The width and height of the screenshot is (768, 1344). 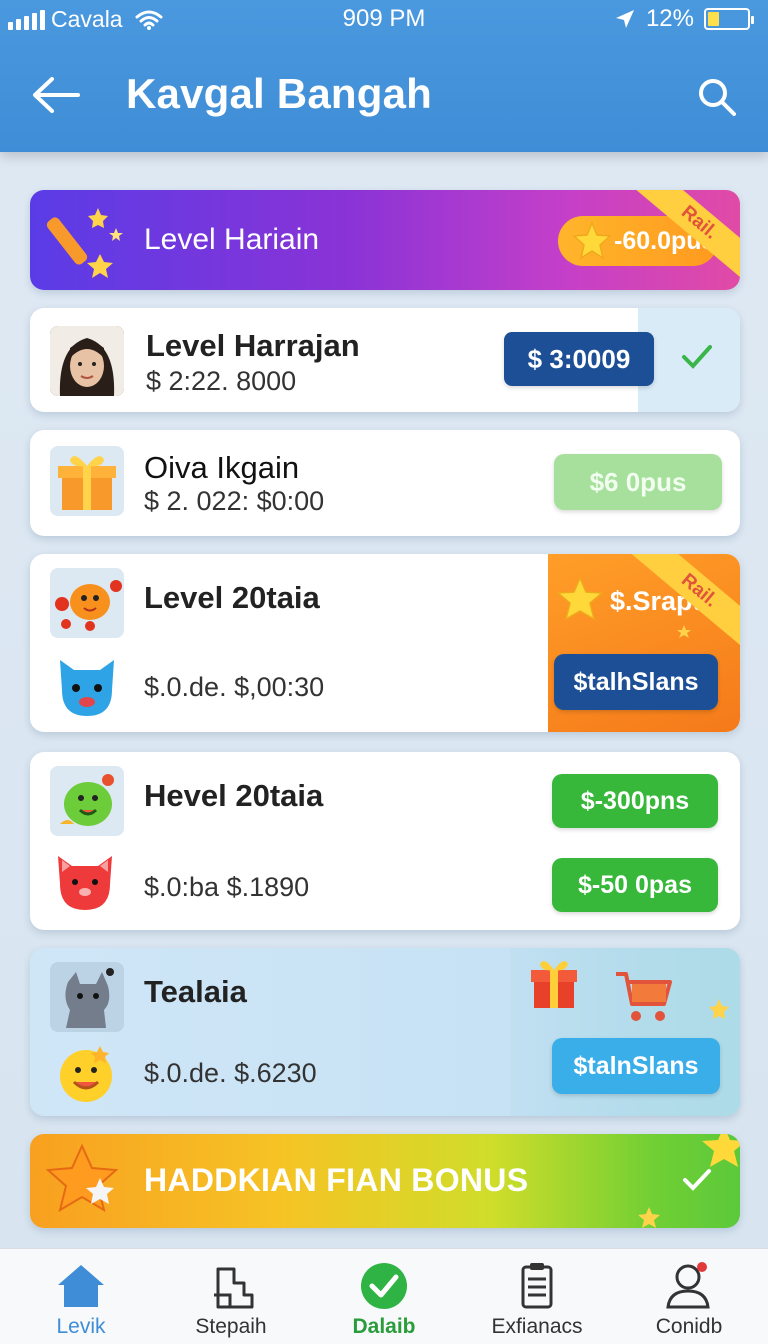 What do you see at coordinates (221, 381) in the screenshot?
I see `item-amount: $ 2:22. 8000` at bounding box center [221, 381].